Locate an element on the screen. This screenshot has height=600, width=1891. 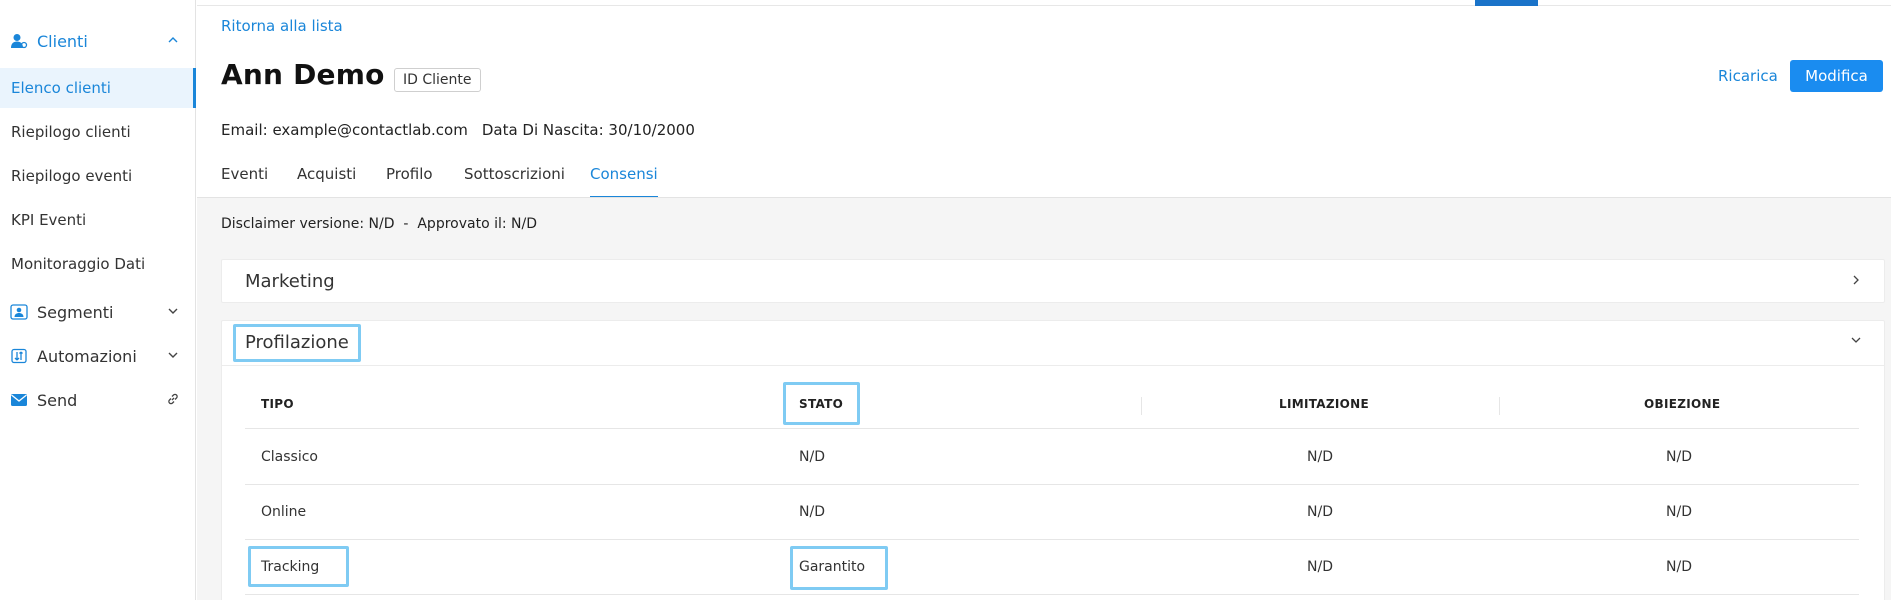
sidebar-group-automazioni: Automazioni is located at coordinates (98, 356).